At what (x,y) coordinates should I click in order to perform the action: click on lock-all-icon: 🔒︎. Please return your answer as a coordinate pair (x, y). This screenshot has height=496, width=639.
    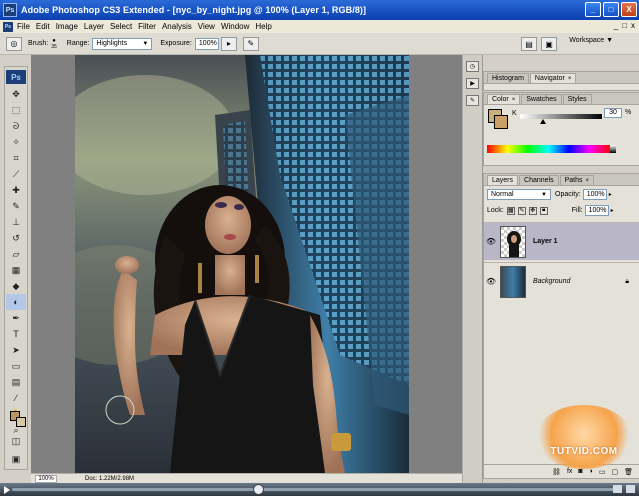
    Looking at the image, I should click on (543, 210).